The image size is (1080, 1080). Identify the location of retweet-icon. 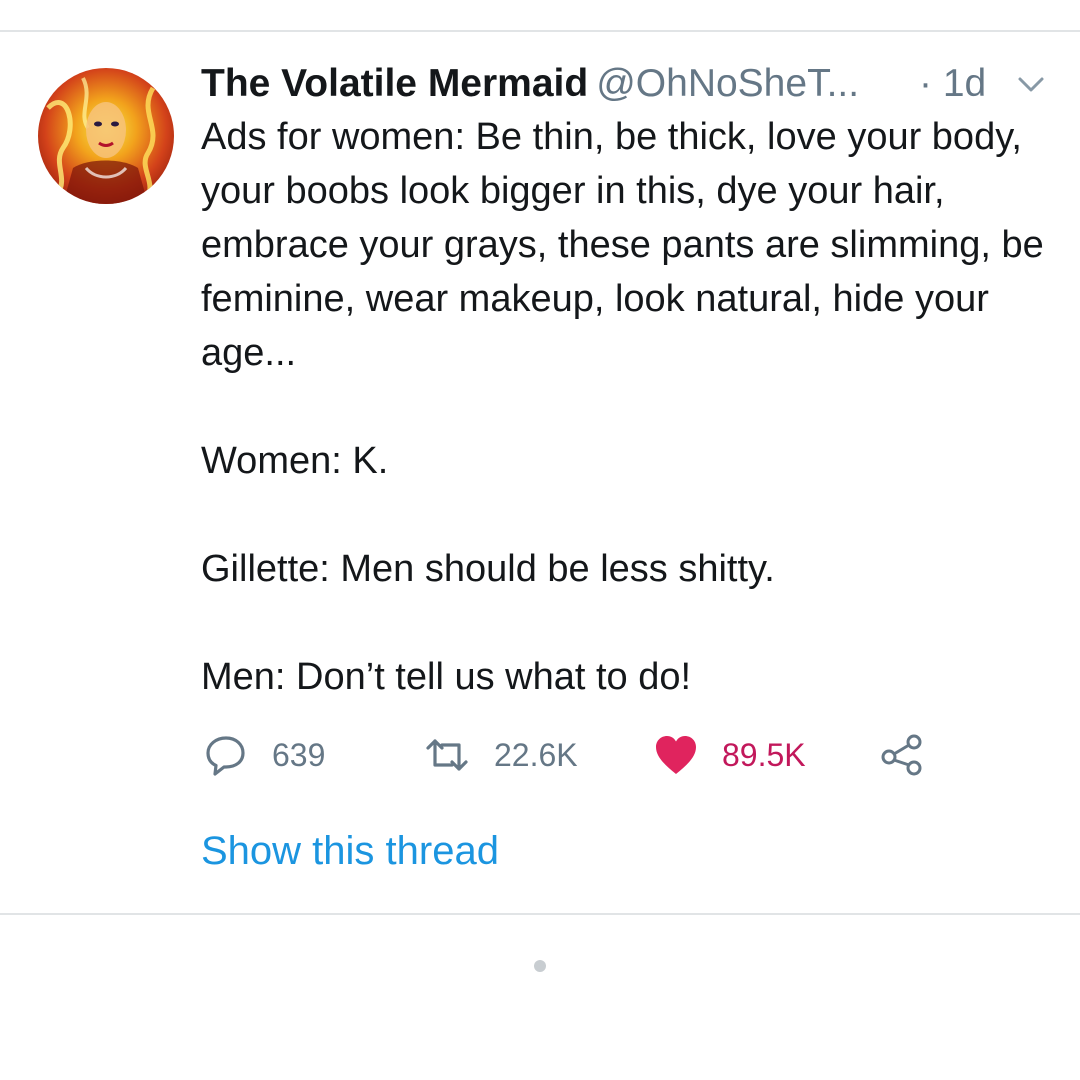
(447, 755).